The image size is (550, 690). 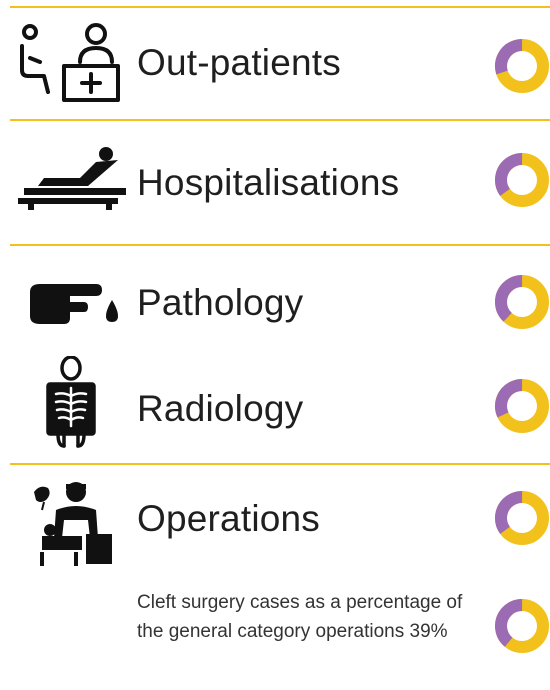 What do you see at coordinates (239, 62) in the screenshot?
I see `category-label: Out-patients` at bounding box center [239, 62].